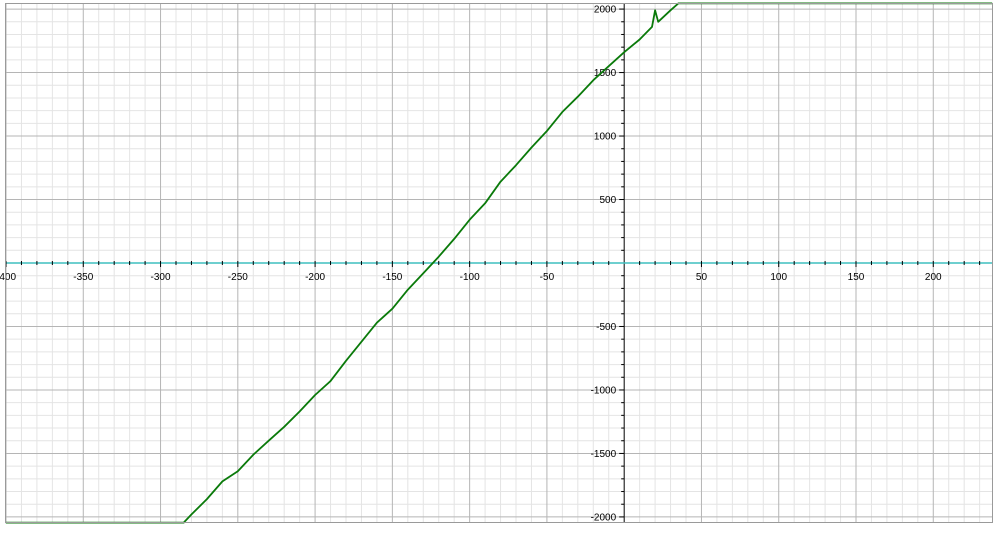 The image size is (998, 536). I want to click on y-tick-label: -1000, so click(604, 390).